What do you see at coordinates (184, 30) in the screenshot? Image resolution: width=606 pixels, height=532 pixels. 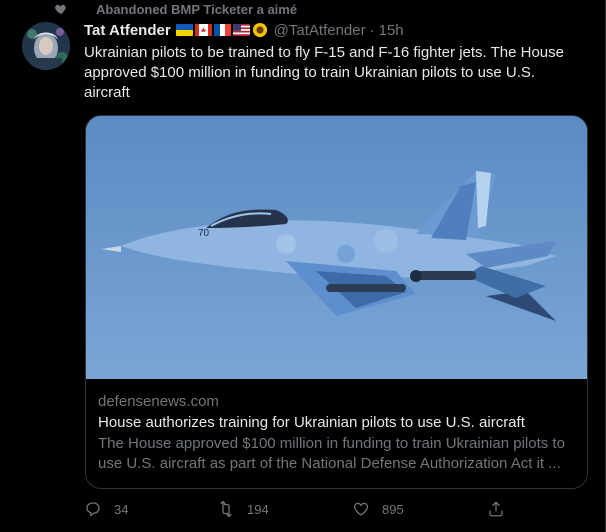 I see `ukraine-flag` at bounding box center [184, 30].